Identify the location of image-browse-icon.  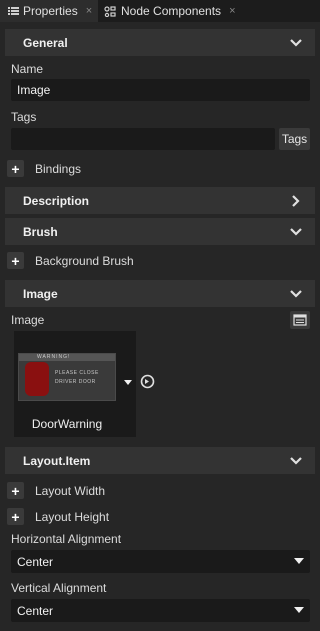
(300, 320).